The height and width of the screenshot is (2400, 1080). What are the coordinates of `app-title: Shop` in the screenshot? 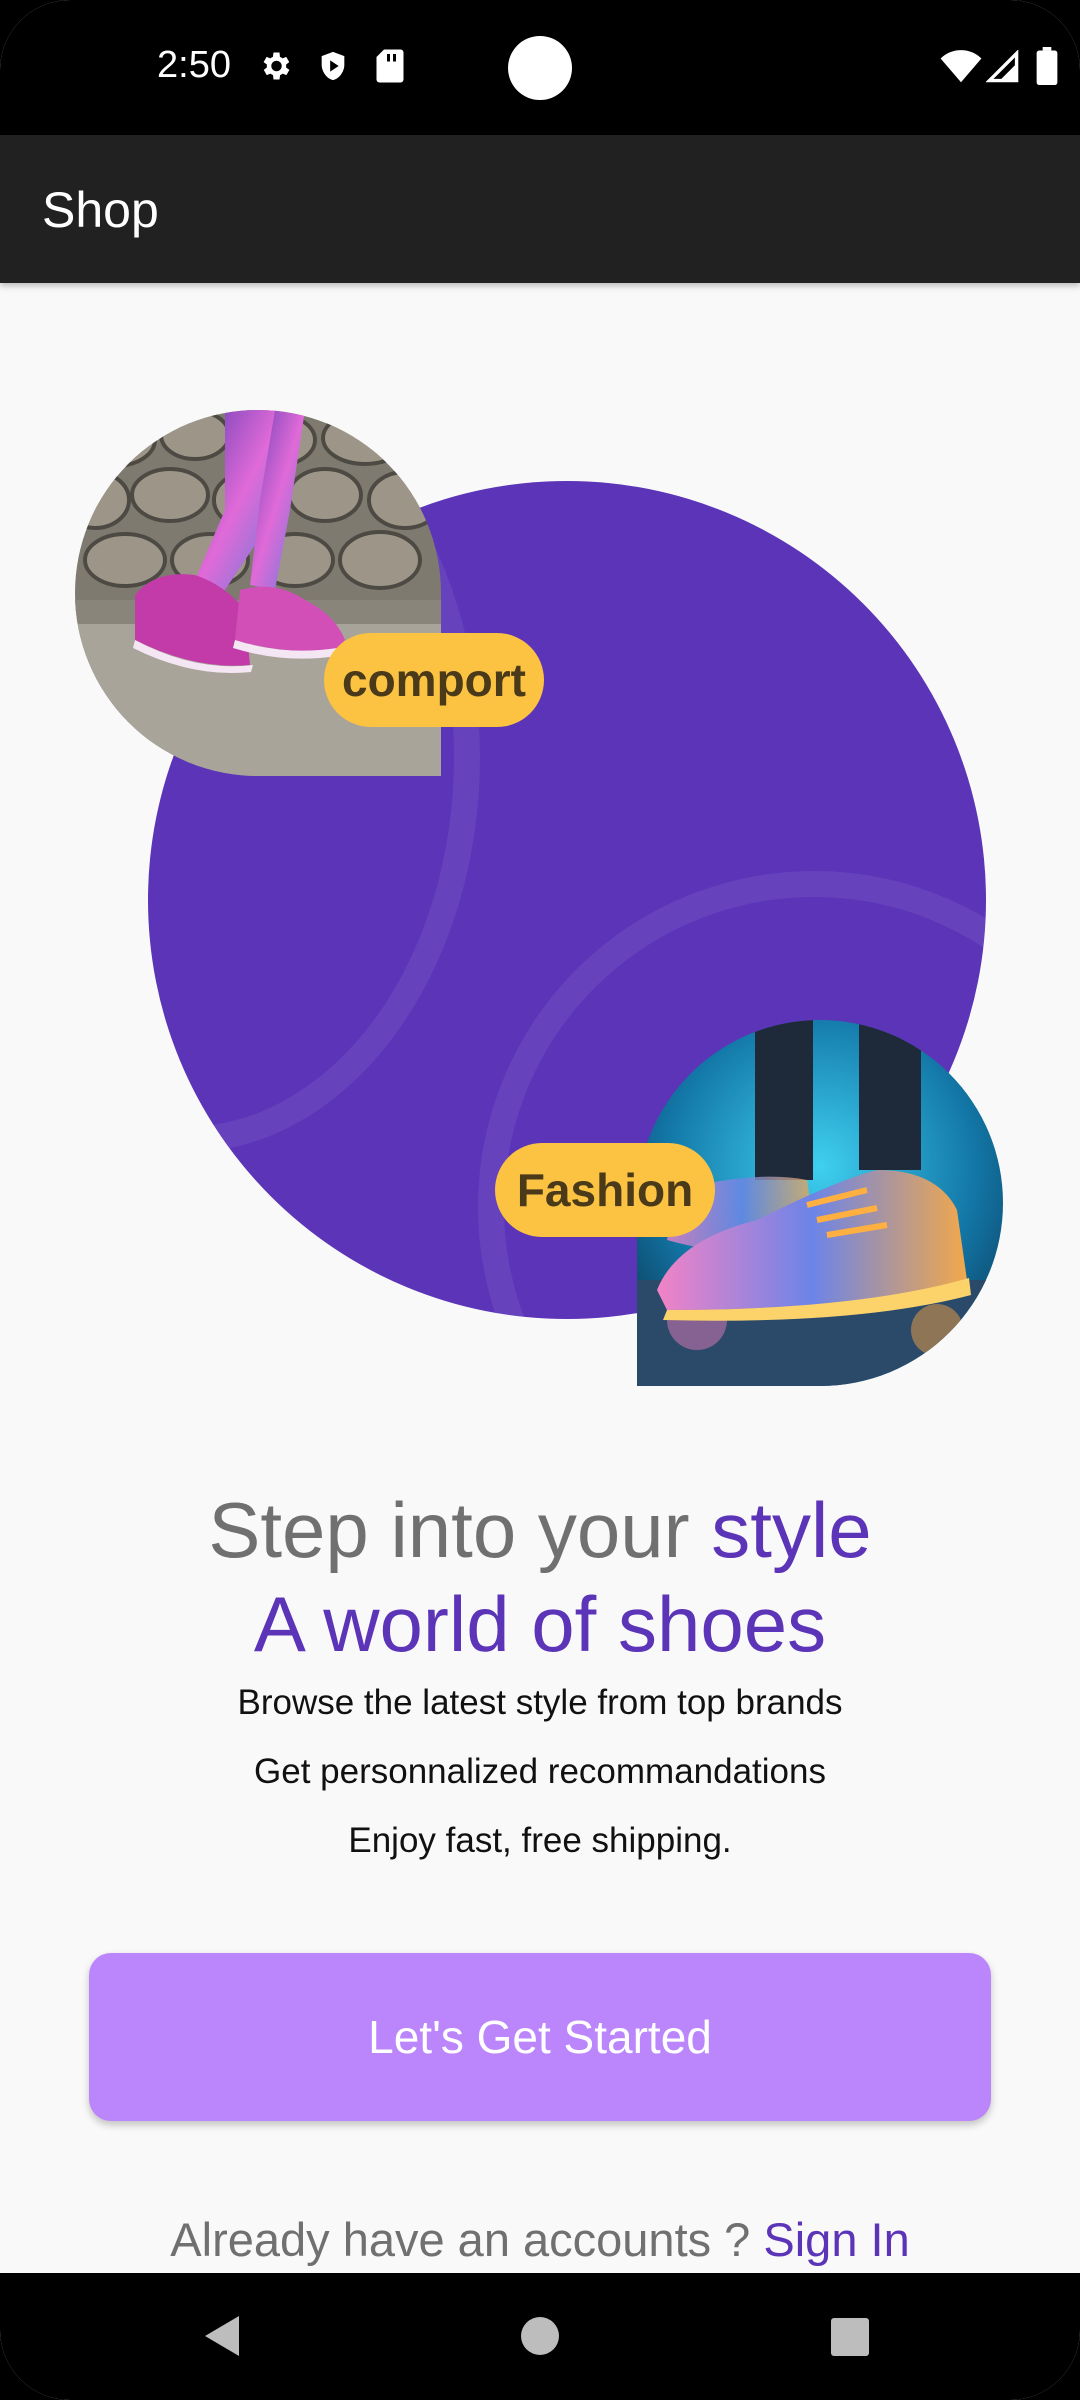 It's located at (100, 210).